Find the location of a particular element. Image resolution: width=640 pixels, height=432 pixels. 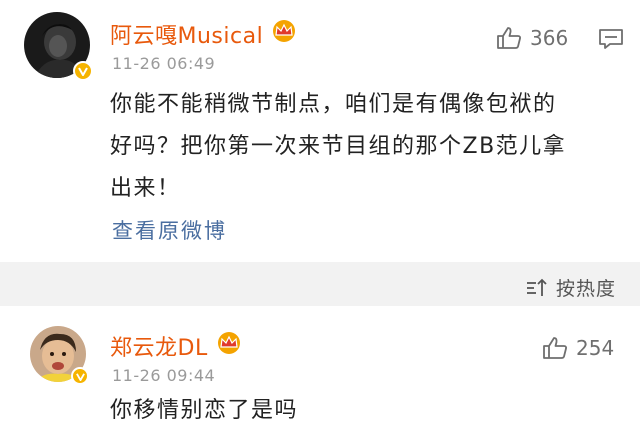

username: 郑云龙DL is located at coordinates (177, 346).